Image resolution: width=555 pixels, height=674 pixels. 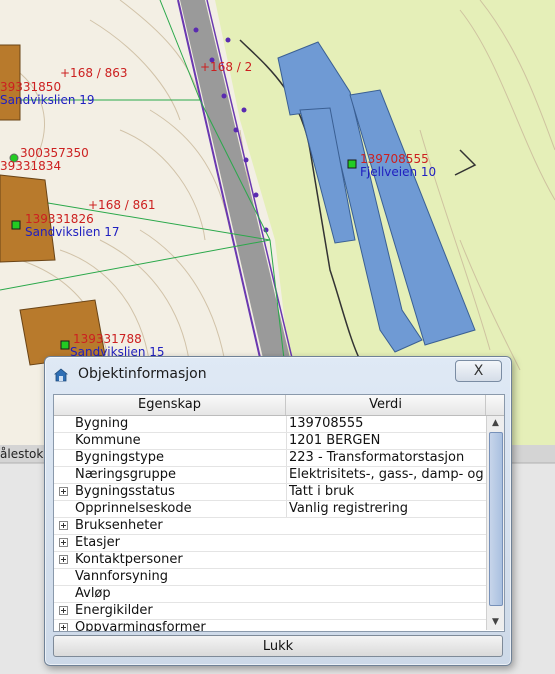 I want to click on map-scale-label: ålestok, so click(x=22, y=454).